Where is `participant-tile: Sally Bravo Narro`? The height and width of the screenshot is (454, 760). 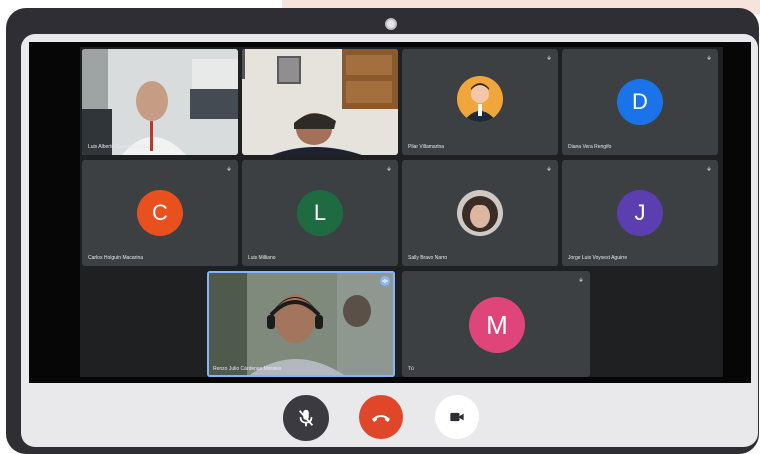
participant-tile: Sally Bravo Narro is located at coordinates (480, 213).